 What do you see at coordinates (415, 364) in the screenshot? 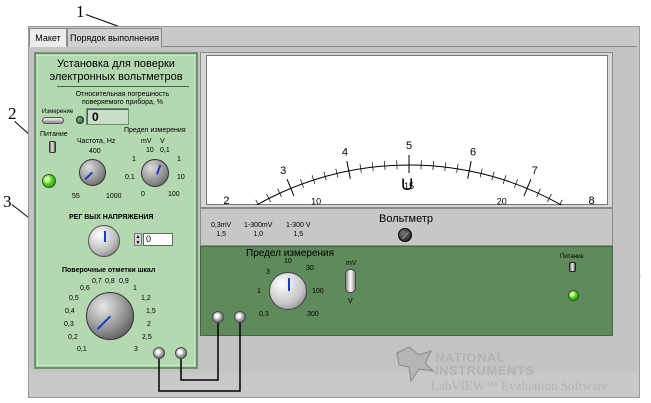
I see `ni-eagle-icon` at bounding box center [415, 364].